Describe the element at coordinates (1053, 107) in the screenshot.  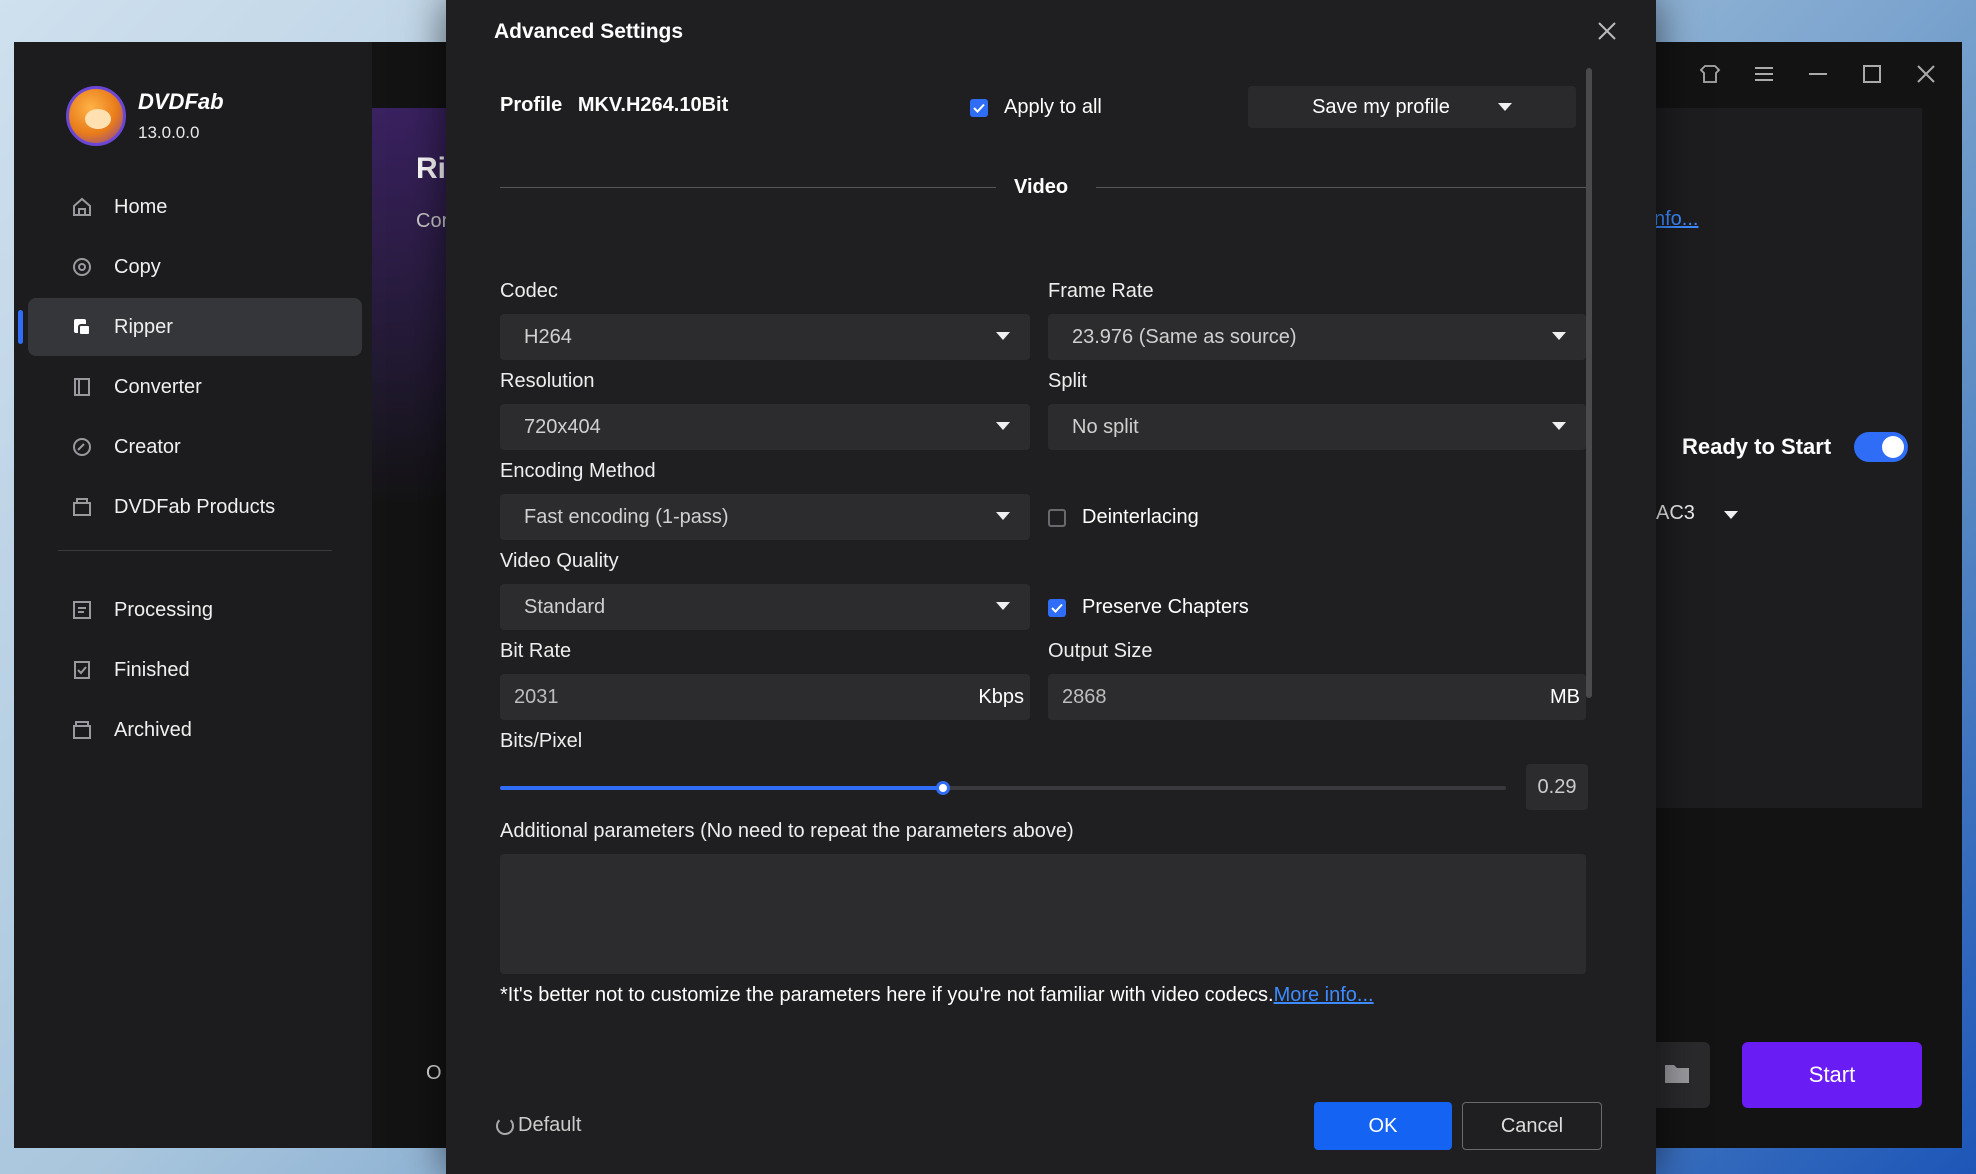
I see `apply-to-all-label: Apply to all` at that location.